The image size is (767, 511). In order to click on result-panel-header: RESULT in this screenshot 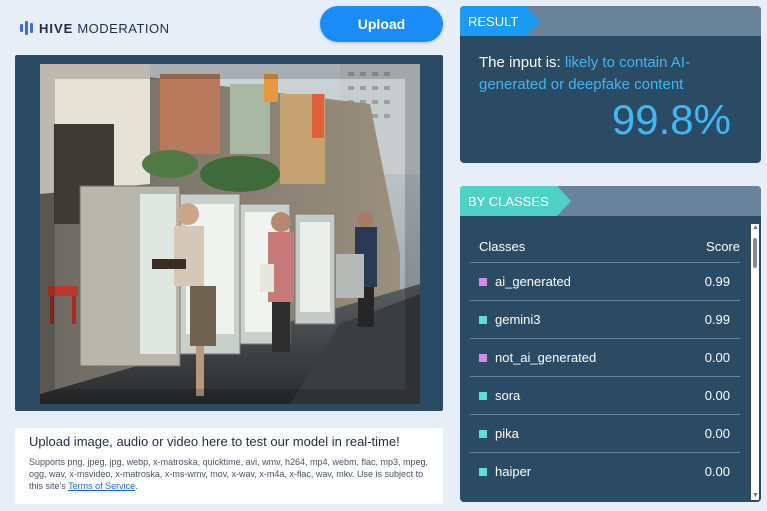, I will do `click(610, 21)`.